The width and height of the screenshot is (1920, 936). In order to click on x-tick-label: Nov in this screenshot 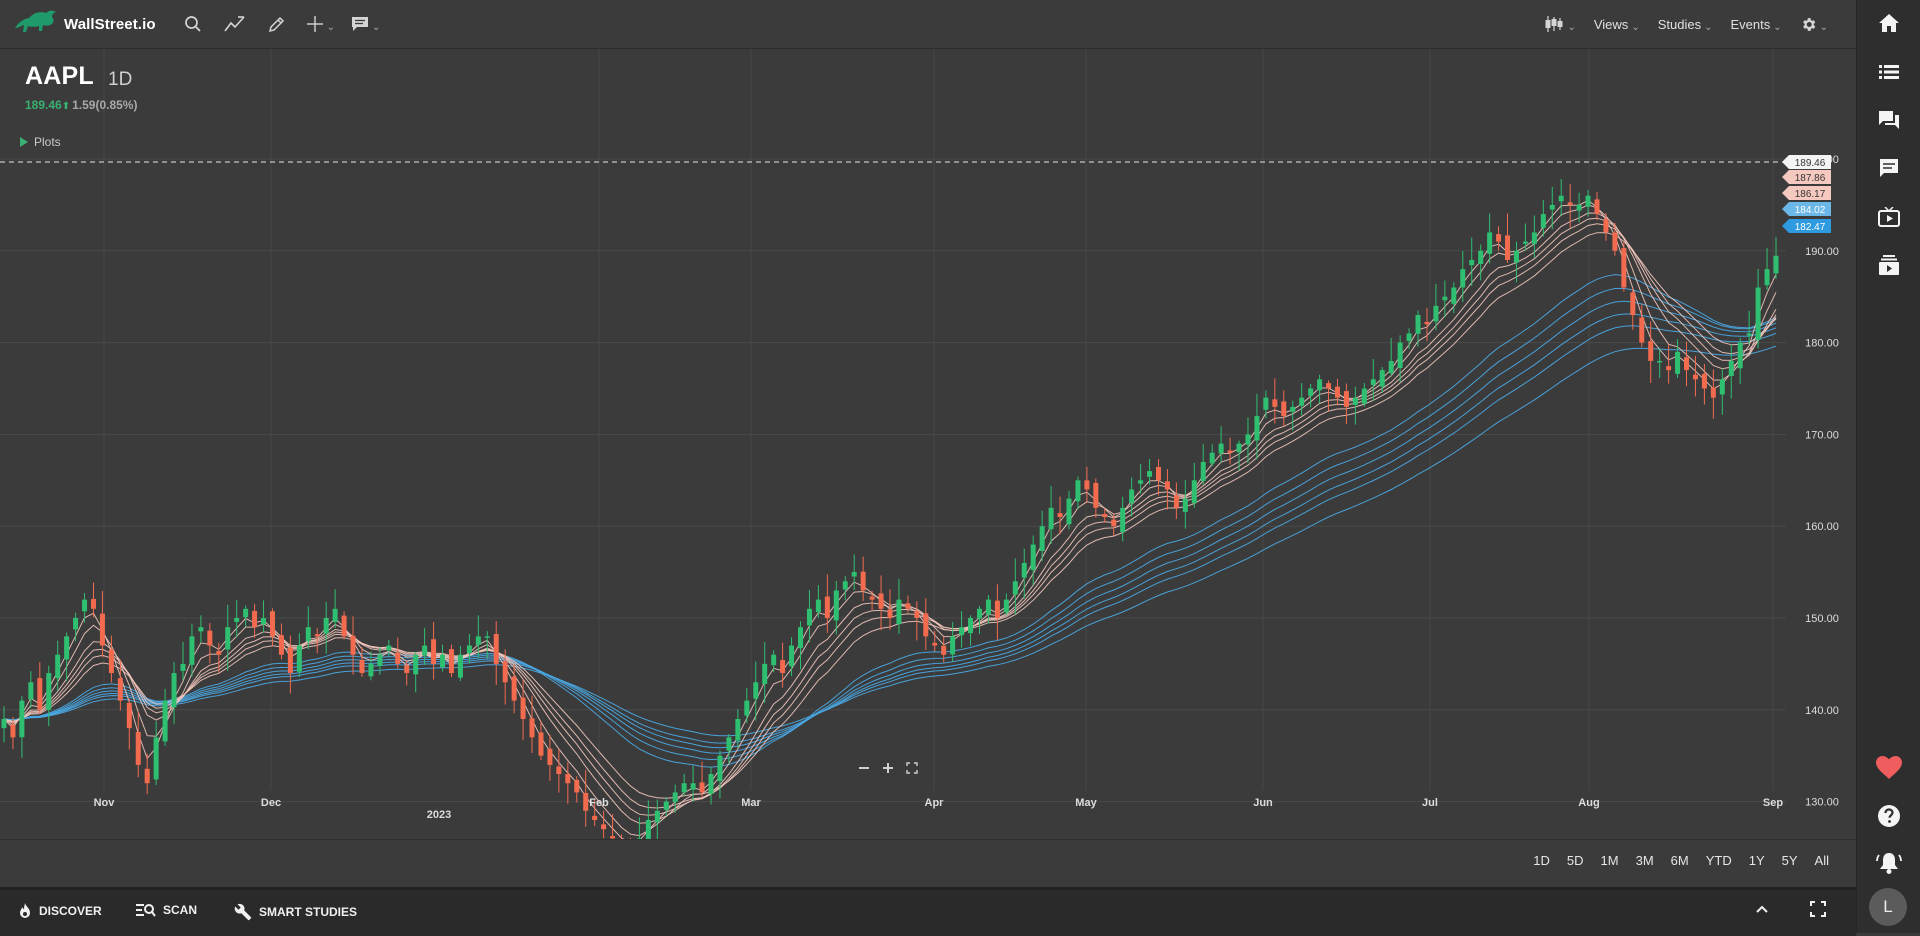, I will do `click(105, 803)`.